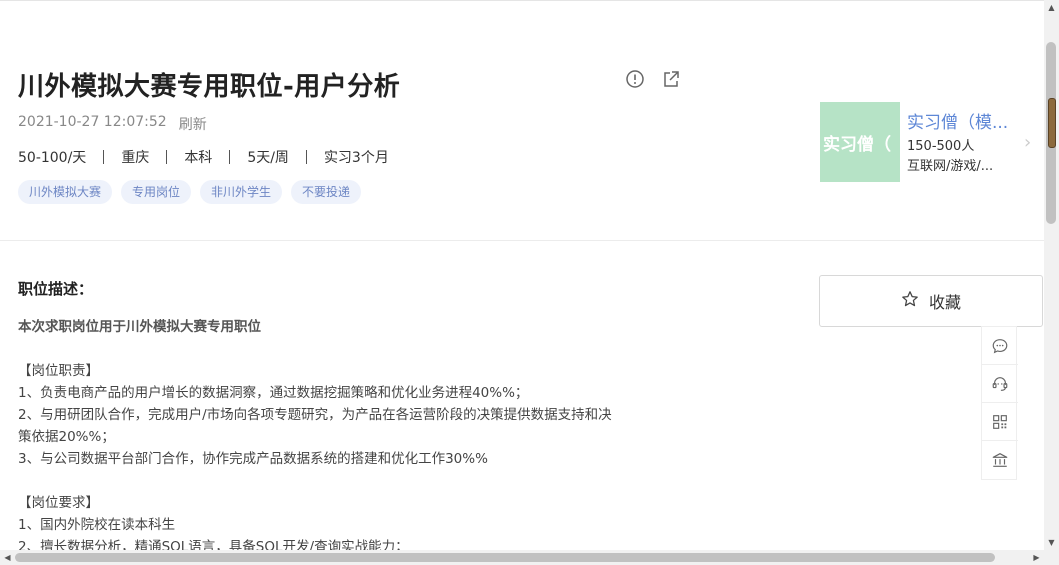 This screenshot has width=1059, height=565. What do you see at coordinates (65, 192) in the screenshot?
I see `tag: 川外模拟大赛` at bounding box center [65, 192].